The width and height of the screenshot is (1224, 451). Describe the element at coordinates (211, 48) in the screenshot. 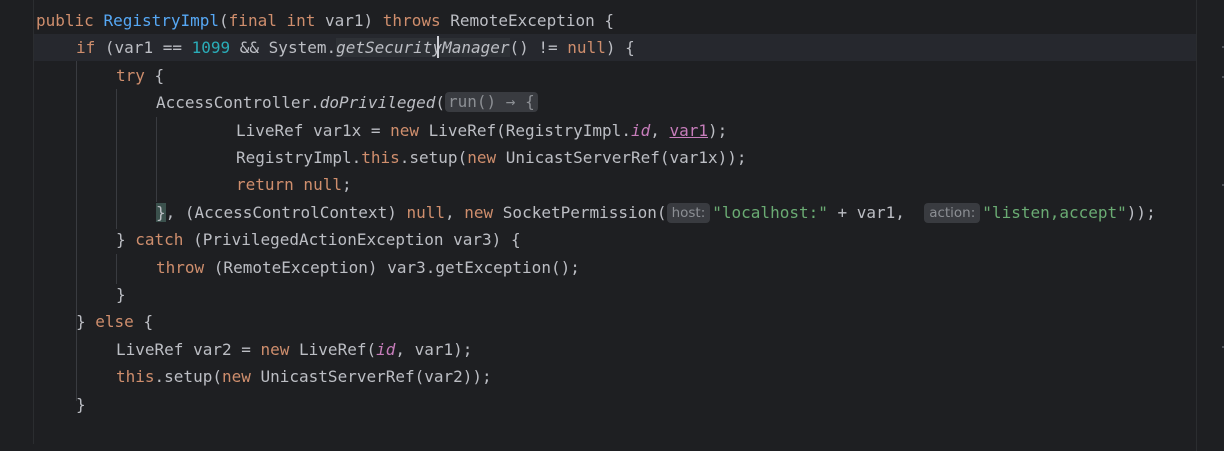

I see `code-token: 1099` at that location.